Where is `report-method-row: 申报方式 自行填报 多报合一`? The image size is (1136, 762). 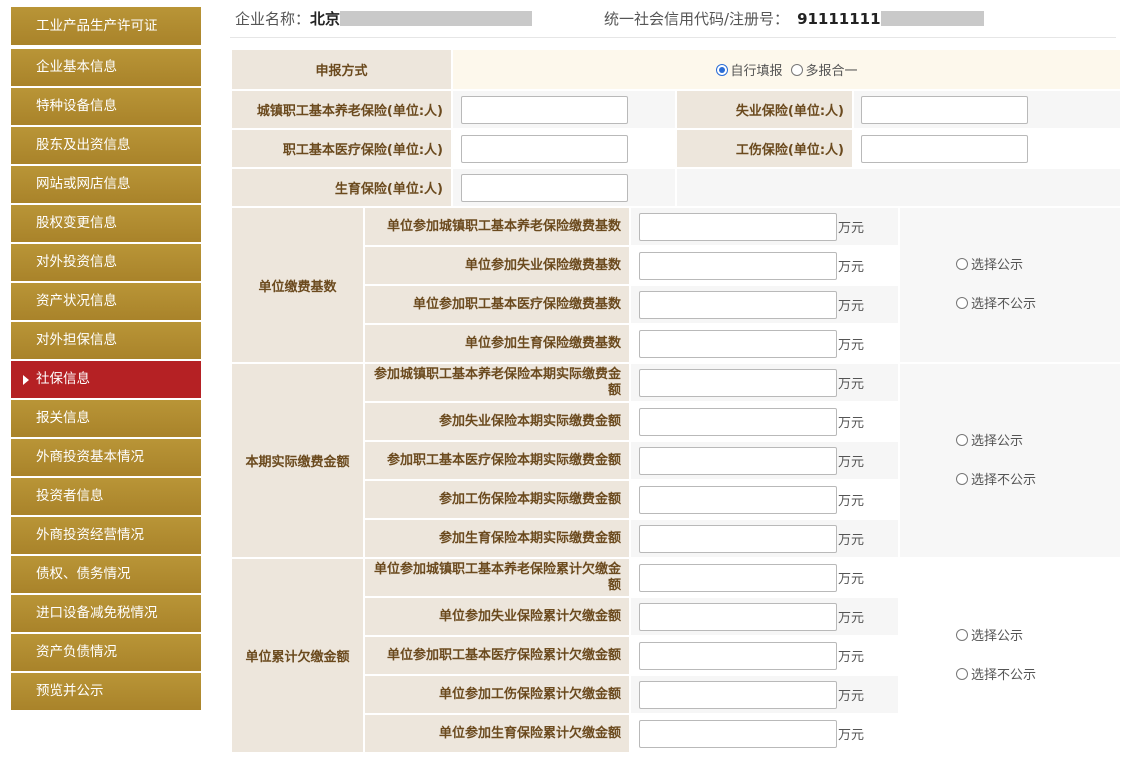
report-method-row: 申报方式 自行填报 多报合一 is located at coordinates (676, 69).